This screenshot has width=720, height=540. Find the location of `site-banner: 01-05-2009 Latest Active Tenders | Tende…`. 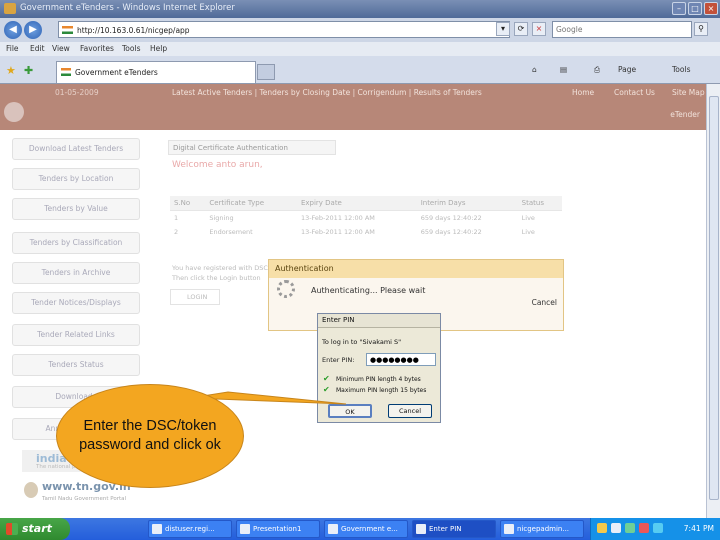

site-banner: 01-05-2009 Latest Active Tenders | Tende… is located at coordinates (353, 107).